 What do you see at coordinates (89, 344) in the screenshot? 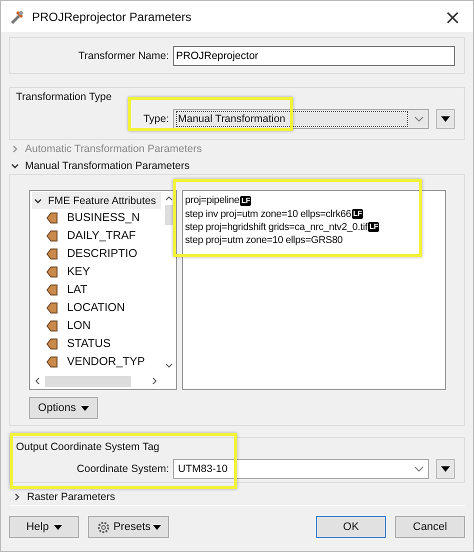
I see `tree-item: STATUS` at bounding box center [89, 344].